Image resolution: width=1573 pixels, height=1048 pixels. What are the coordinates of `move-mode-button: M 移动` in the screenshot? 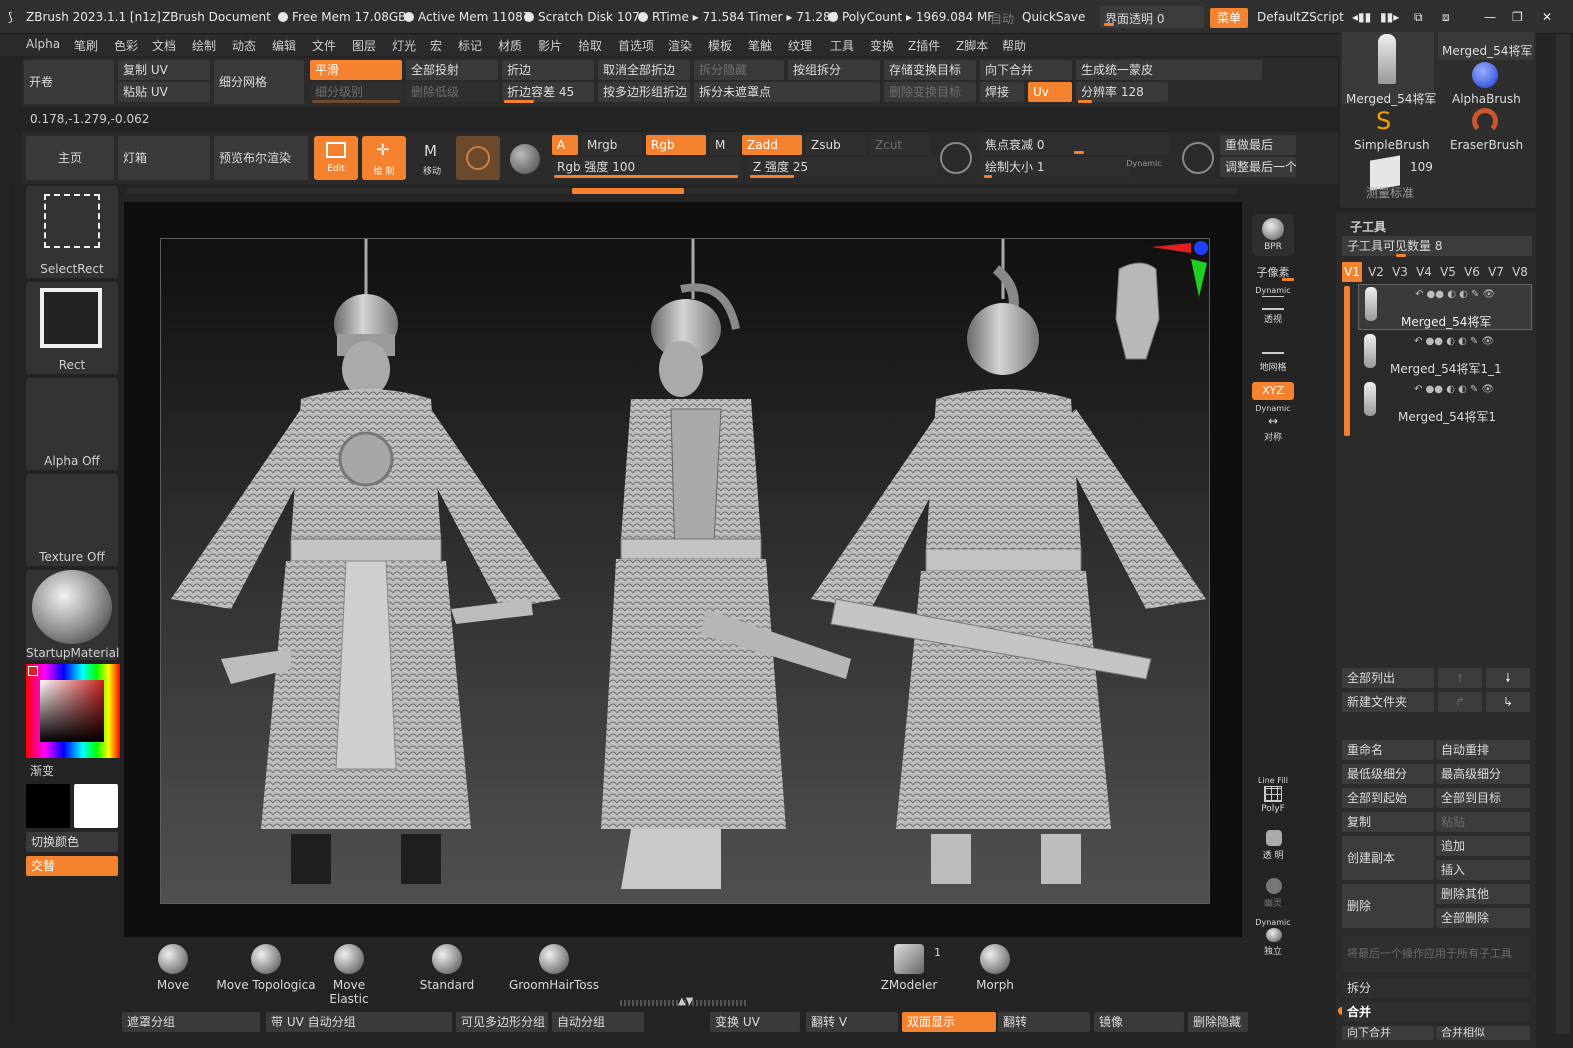 It's located at (432, 158).